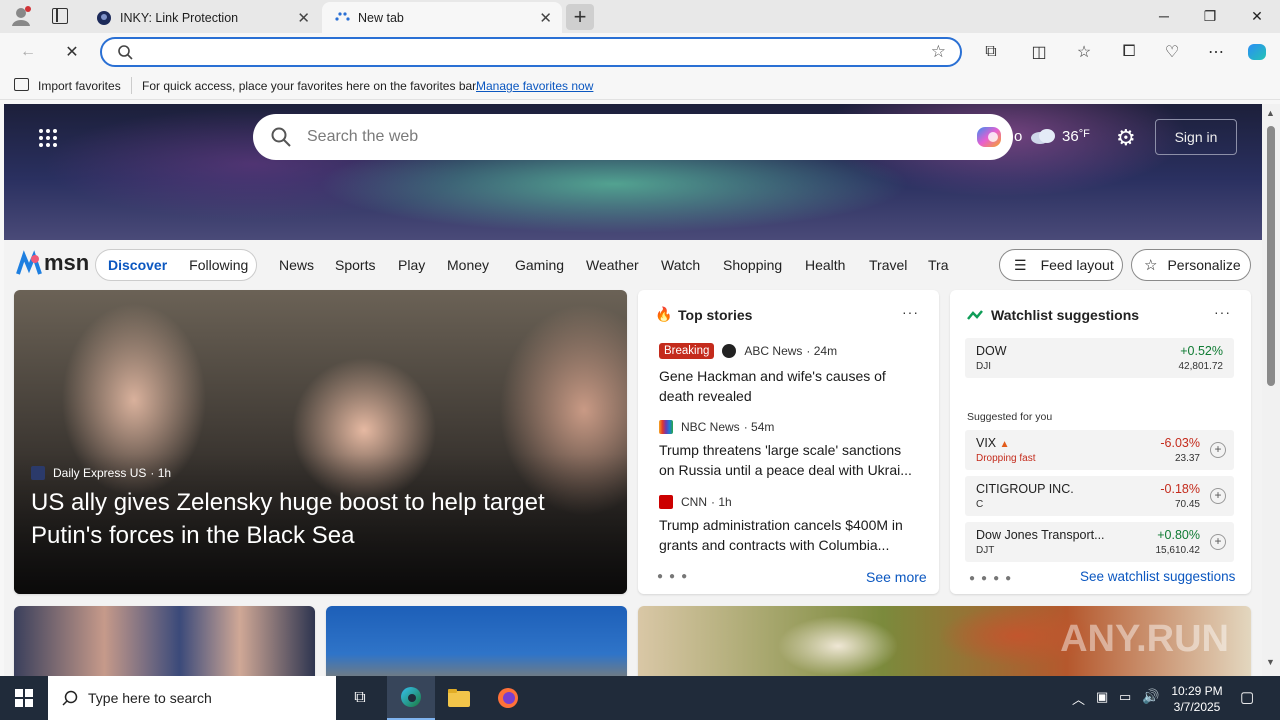 The height and width of the screenshot is (720, 1280). What do you see at coordinates (1102, 697) in the screenshot?
I see `device-icon: ▣` at bounding box center [1102, 697].